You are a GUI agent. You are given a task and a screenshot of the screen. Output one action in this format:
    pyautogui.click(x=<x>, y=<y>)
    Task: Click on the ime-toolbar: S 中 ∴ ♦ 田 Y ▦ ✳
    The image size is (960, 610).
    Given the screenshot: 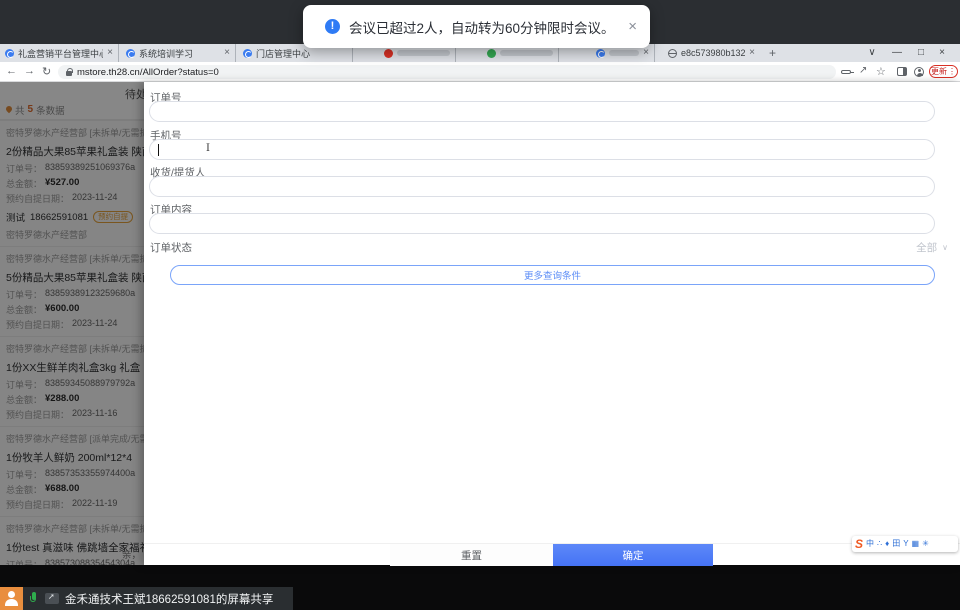 What is the action you would take?
    pyautogui.click(x=905, y=544)
    